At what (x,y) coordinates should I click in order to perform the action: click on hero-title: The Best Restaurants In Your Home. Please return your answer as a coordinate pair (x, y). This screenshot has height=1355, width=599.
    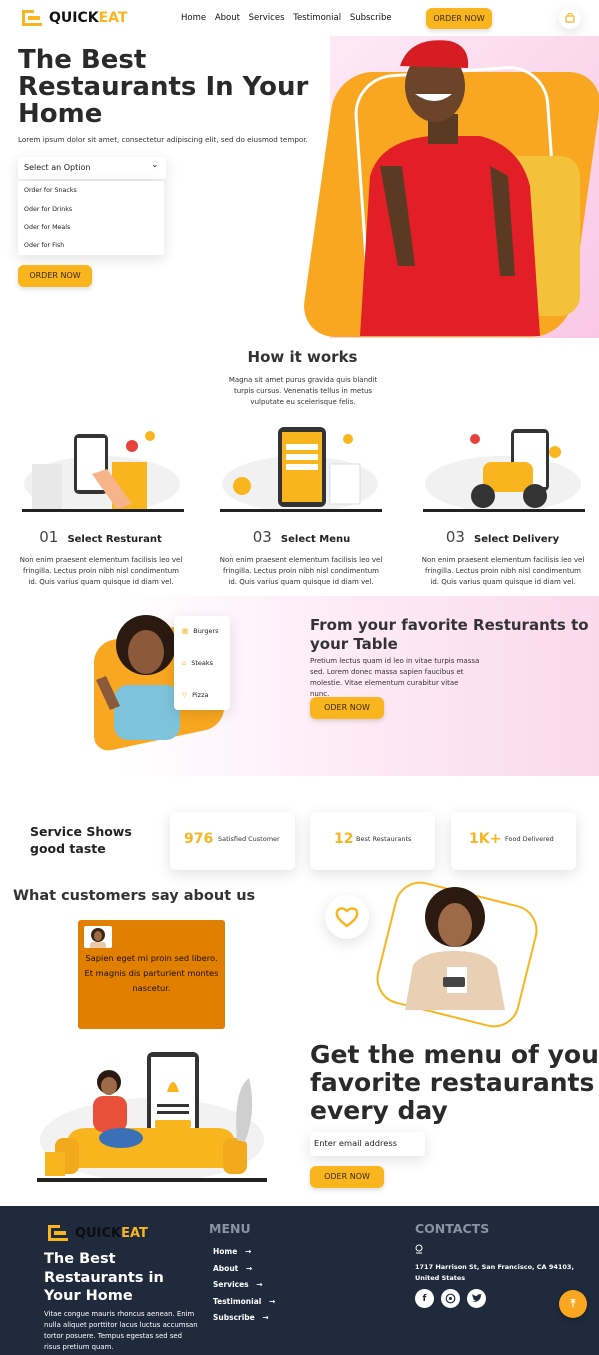
    Looking at the image, I should click on (163, 87).